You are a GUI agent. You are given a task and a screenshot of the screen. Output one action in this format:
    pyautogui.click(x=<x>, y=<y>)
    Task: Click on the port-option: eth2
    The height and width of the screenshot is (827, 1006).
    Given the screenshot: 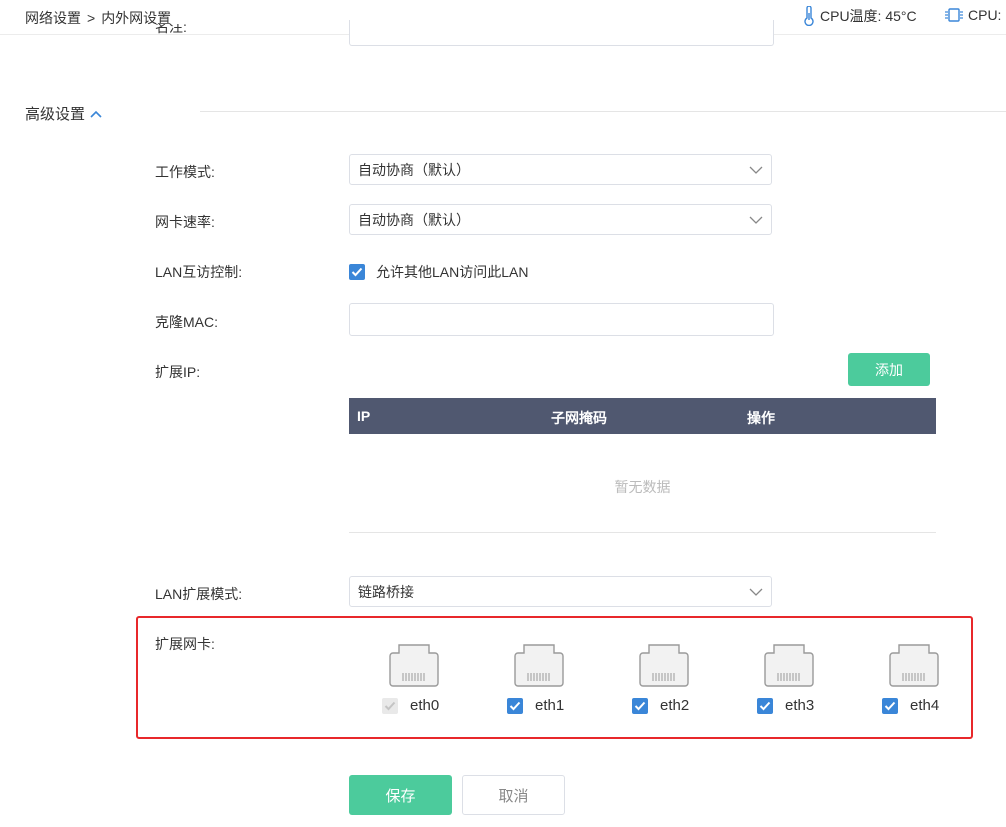 What is the action you would take?
    pyautogui.click(x=660, y=705)
    